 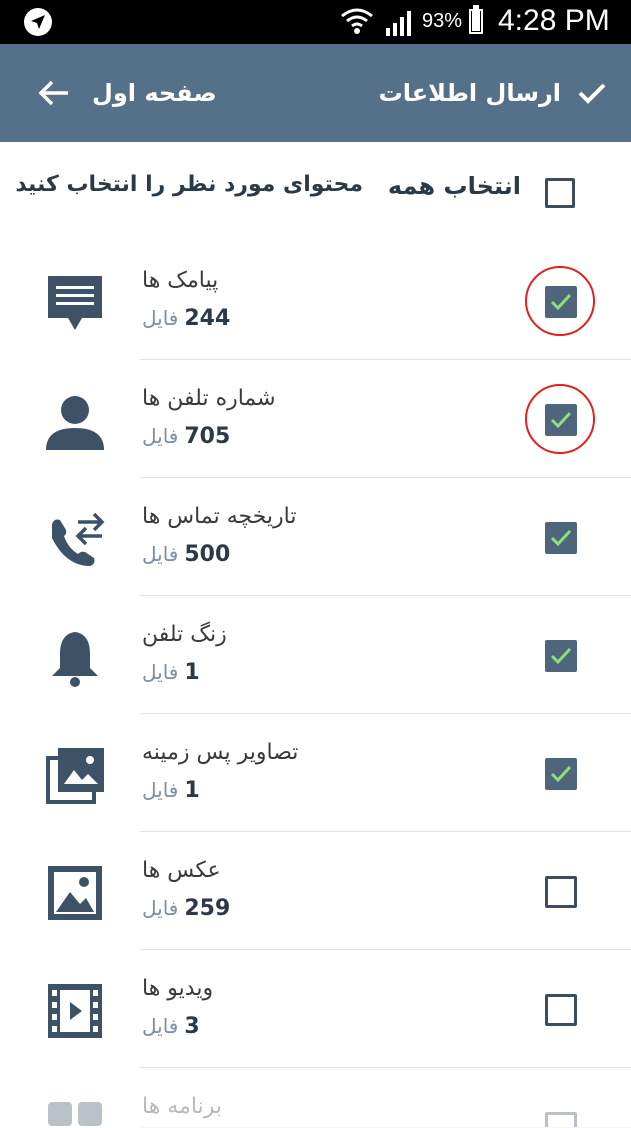 I want to click on video-icon, so click(x=75, y=1011).